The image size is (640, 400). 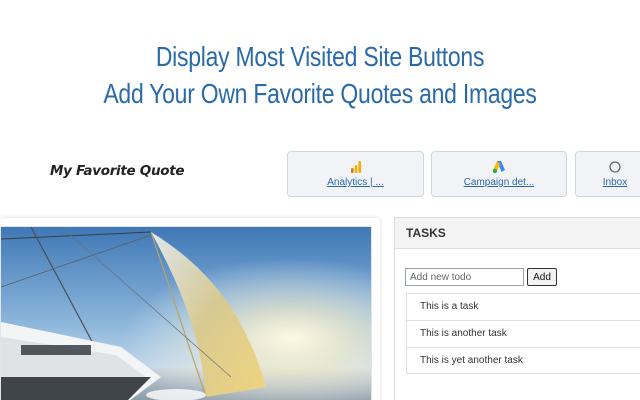 I want to click on site-button-inbox: Inbox, so click(x=607, y=174).